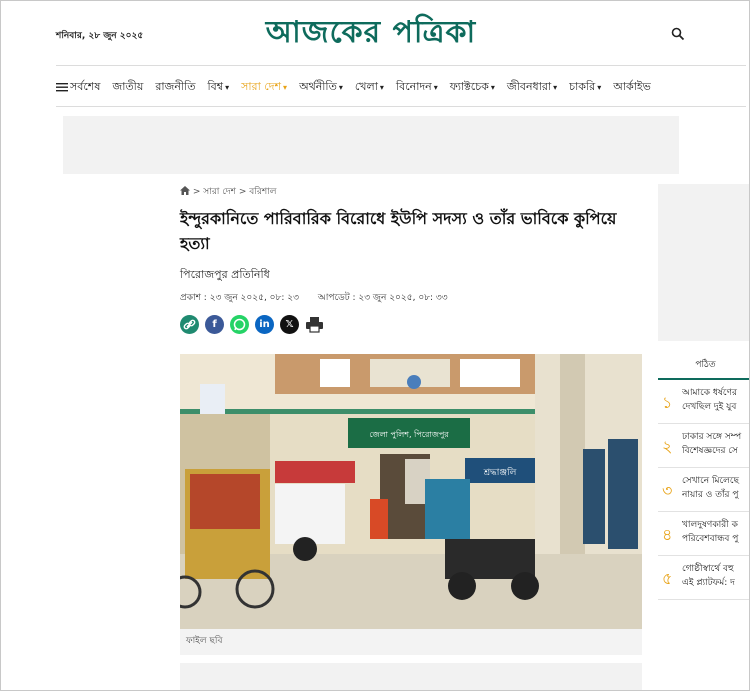  I want to click on x-icon: 𝕏, so click(289, 324).